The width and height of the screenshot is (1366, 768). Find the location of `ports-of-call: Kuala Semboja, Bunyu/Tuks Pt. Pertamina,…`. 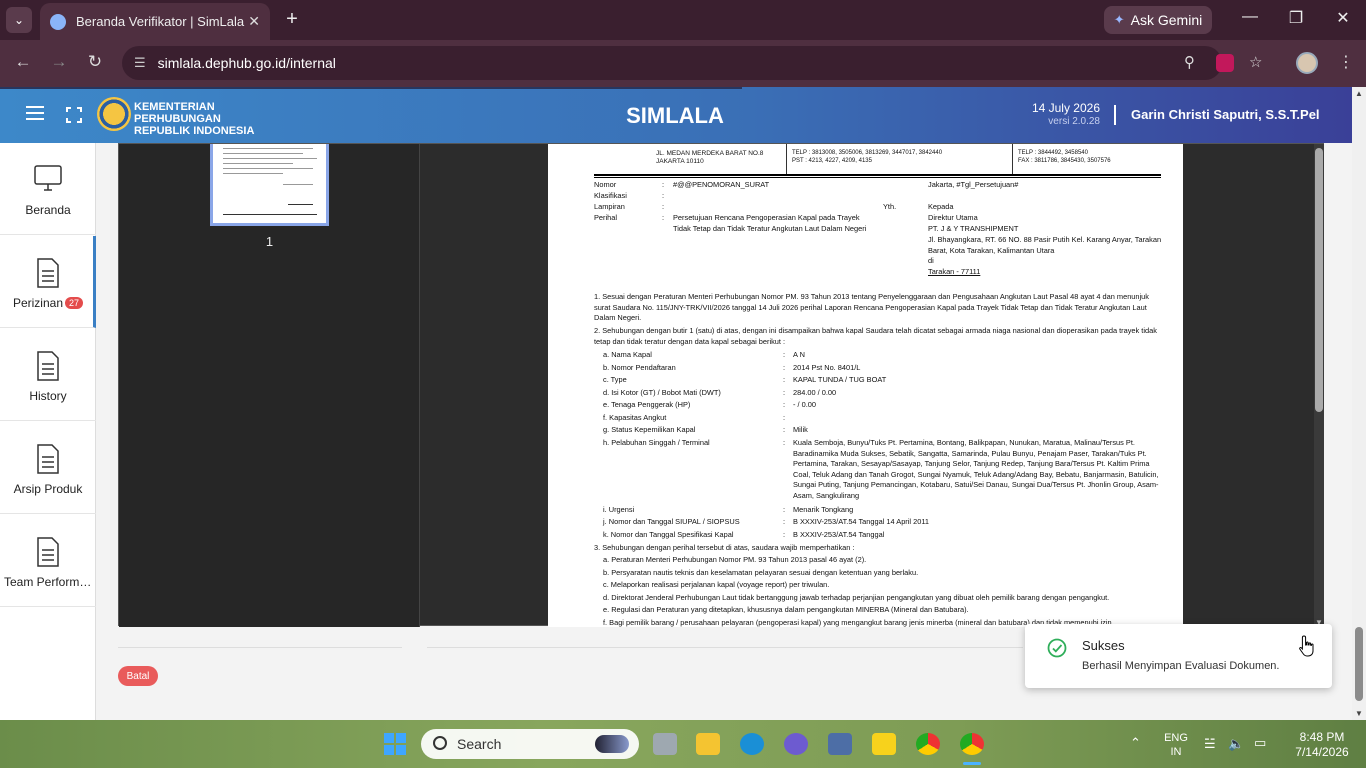

ports-of-call: Kuala Semboja, Bunyu/Tuks Pt. Pertamina,… is located at coordinates (976, 469).